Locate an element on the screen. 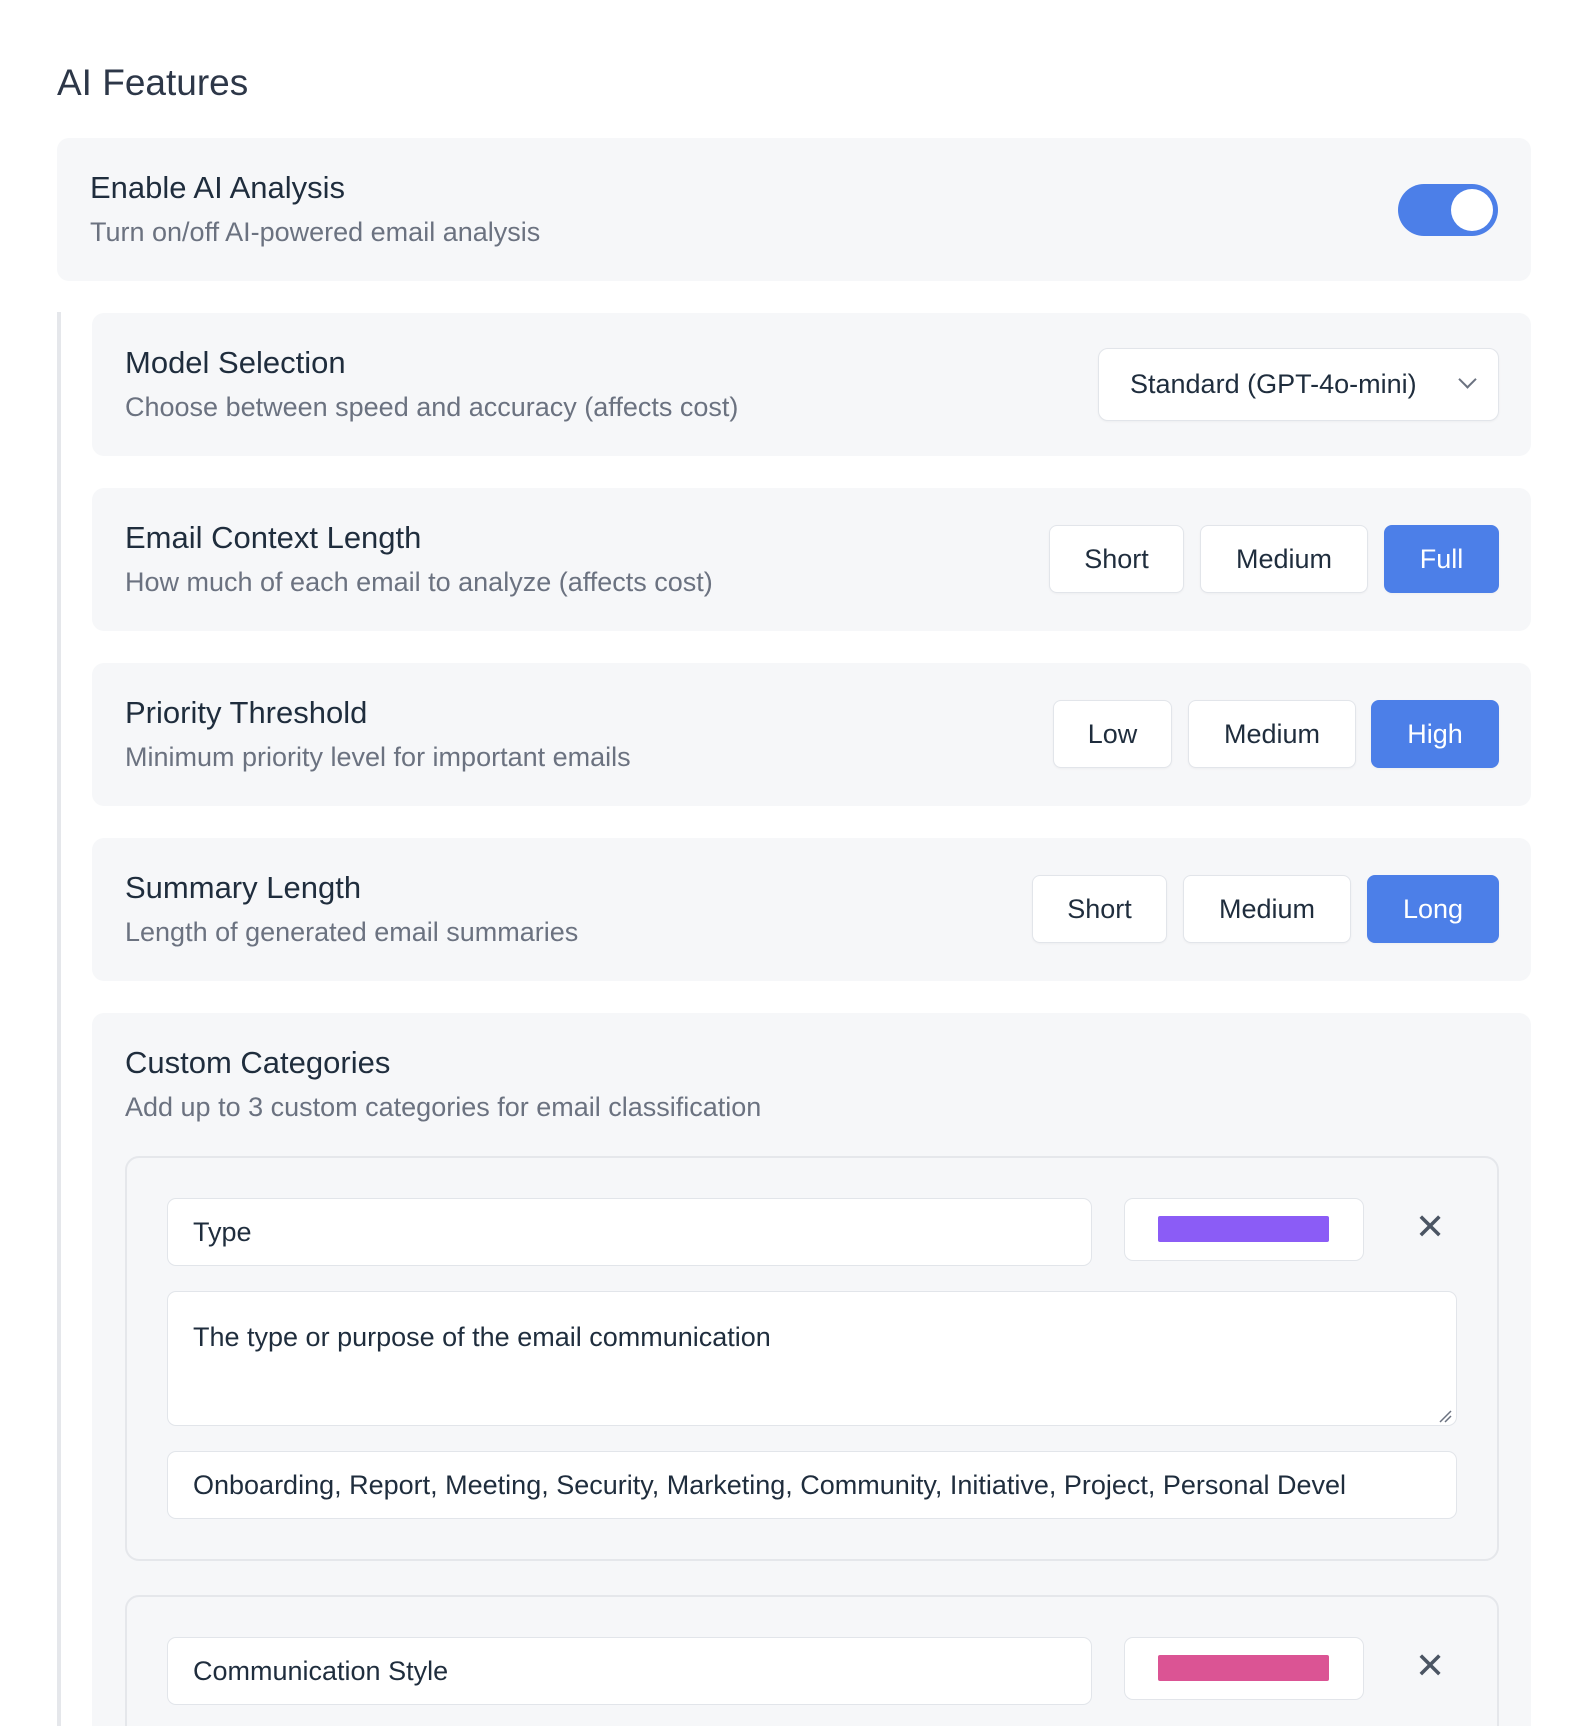 The width and height of the screenshot is (1588, 1726). section-title: AI Features is located at coordinates (153, 82).